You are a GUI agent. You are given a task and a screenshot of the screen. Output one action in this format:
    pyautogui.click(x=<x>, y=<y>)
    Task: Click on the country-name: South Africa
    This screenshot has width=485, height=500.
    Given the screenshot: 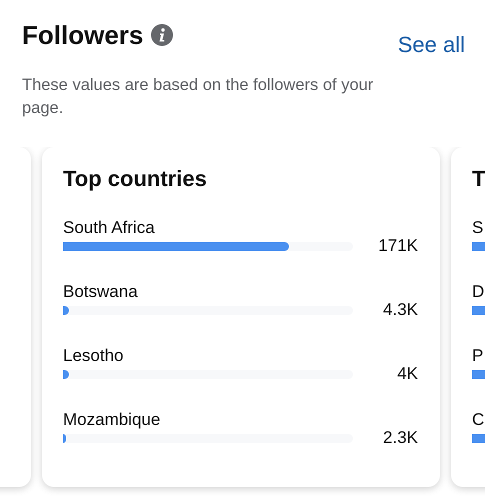 What is the action you would take?
    pyautogui.click(x=109, y=228)
    